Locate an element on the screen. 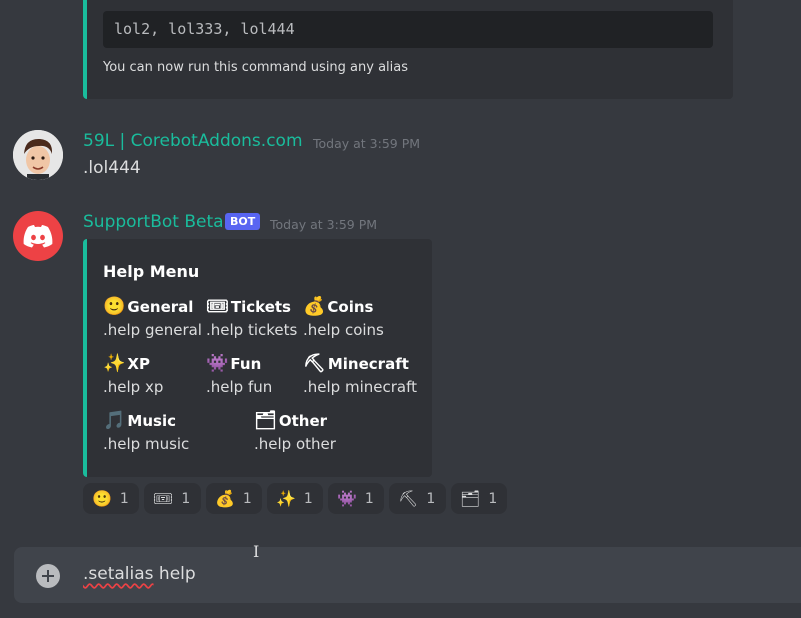  reaction-pickaxe: ⛏ 1 is located at coordinates (417, 498).